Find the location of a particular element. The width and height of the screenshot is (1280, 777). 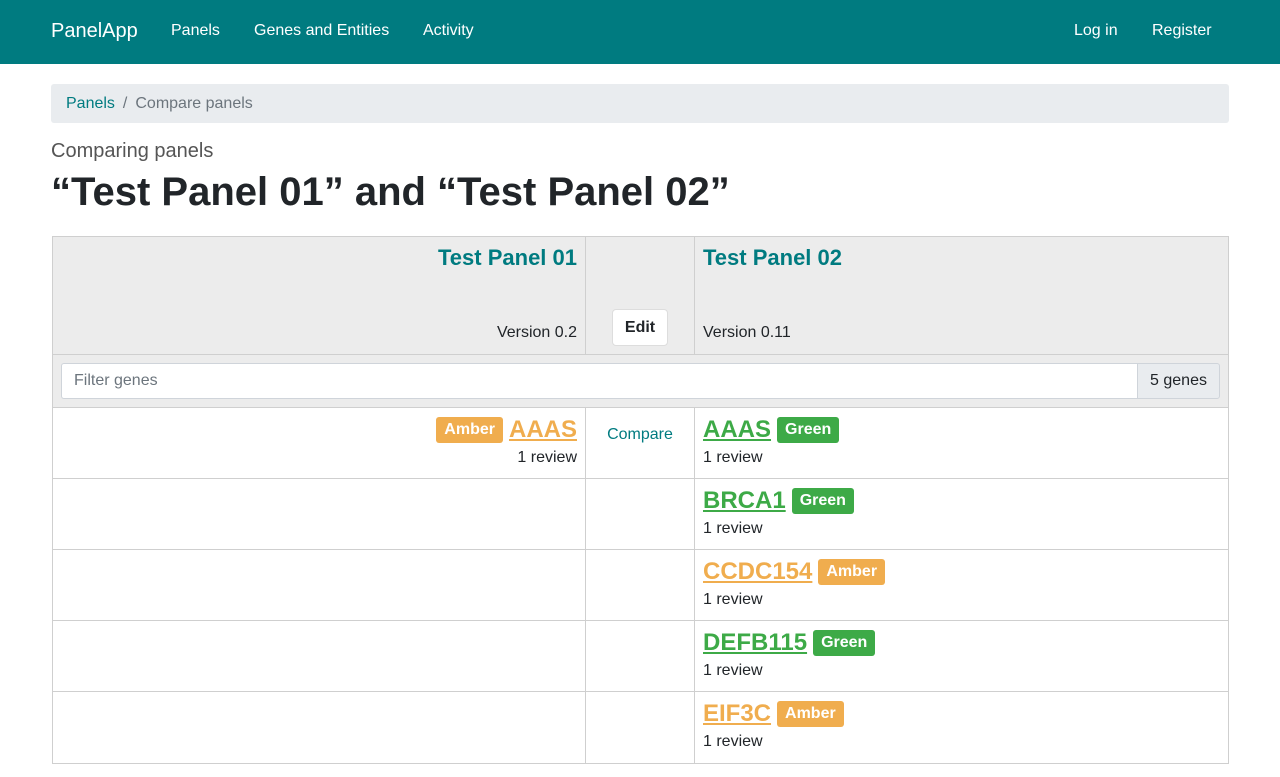

right-panel-version: Version 0.11 is located at coordinates (747, 332).